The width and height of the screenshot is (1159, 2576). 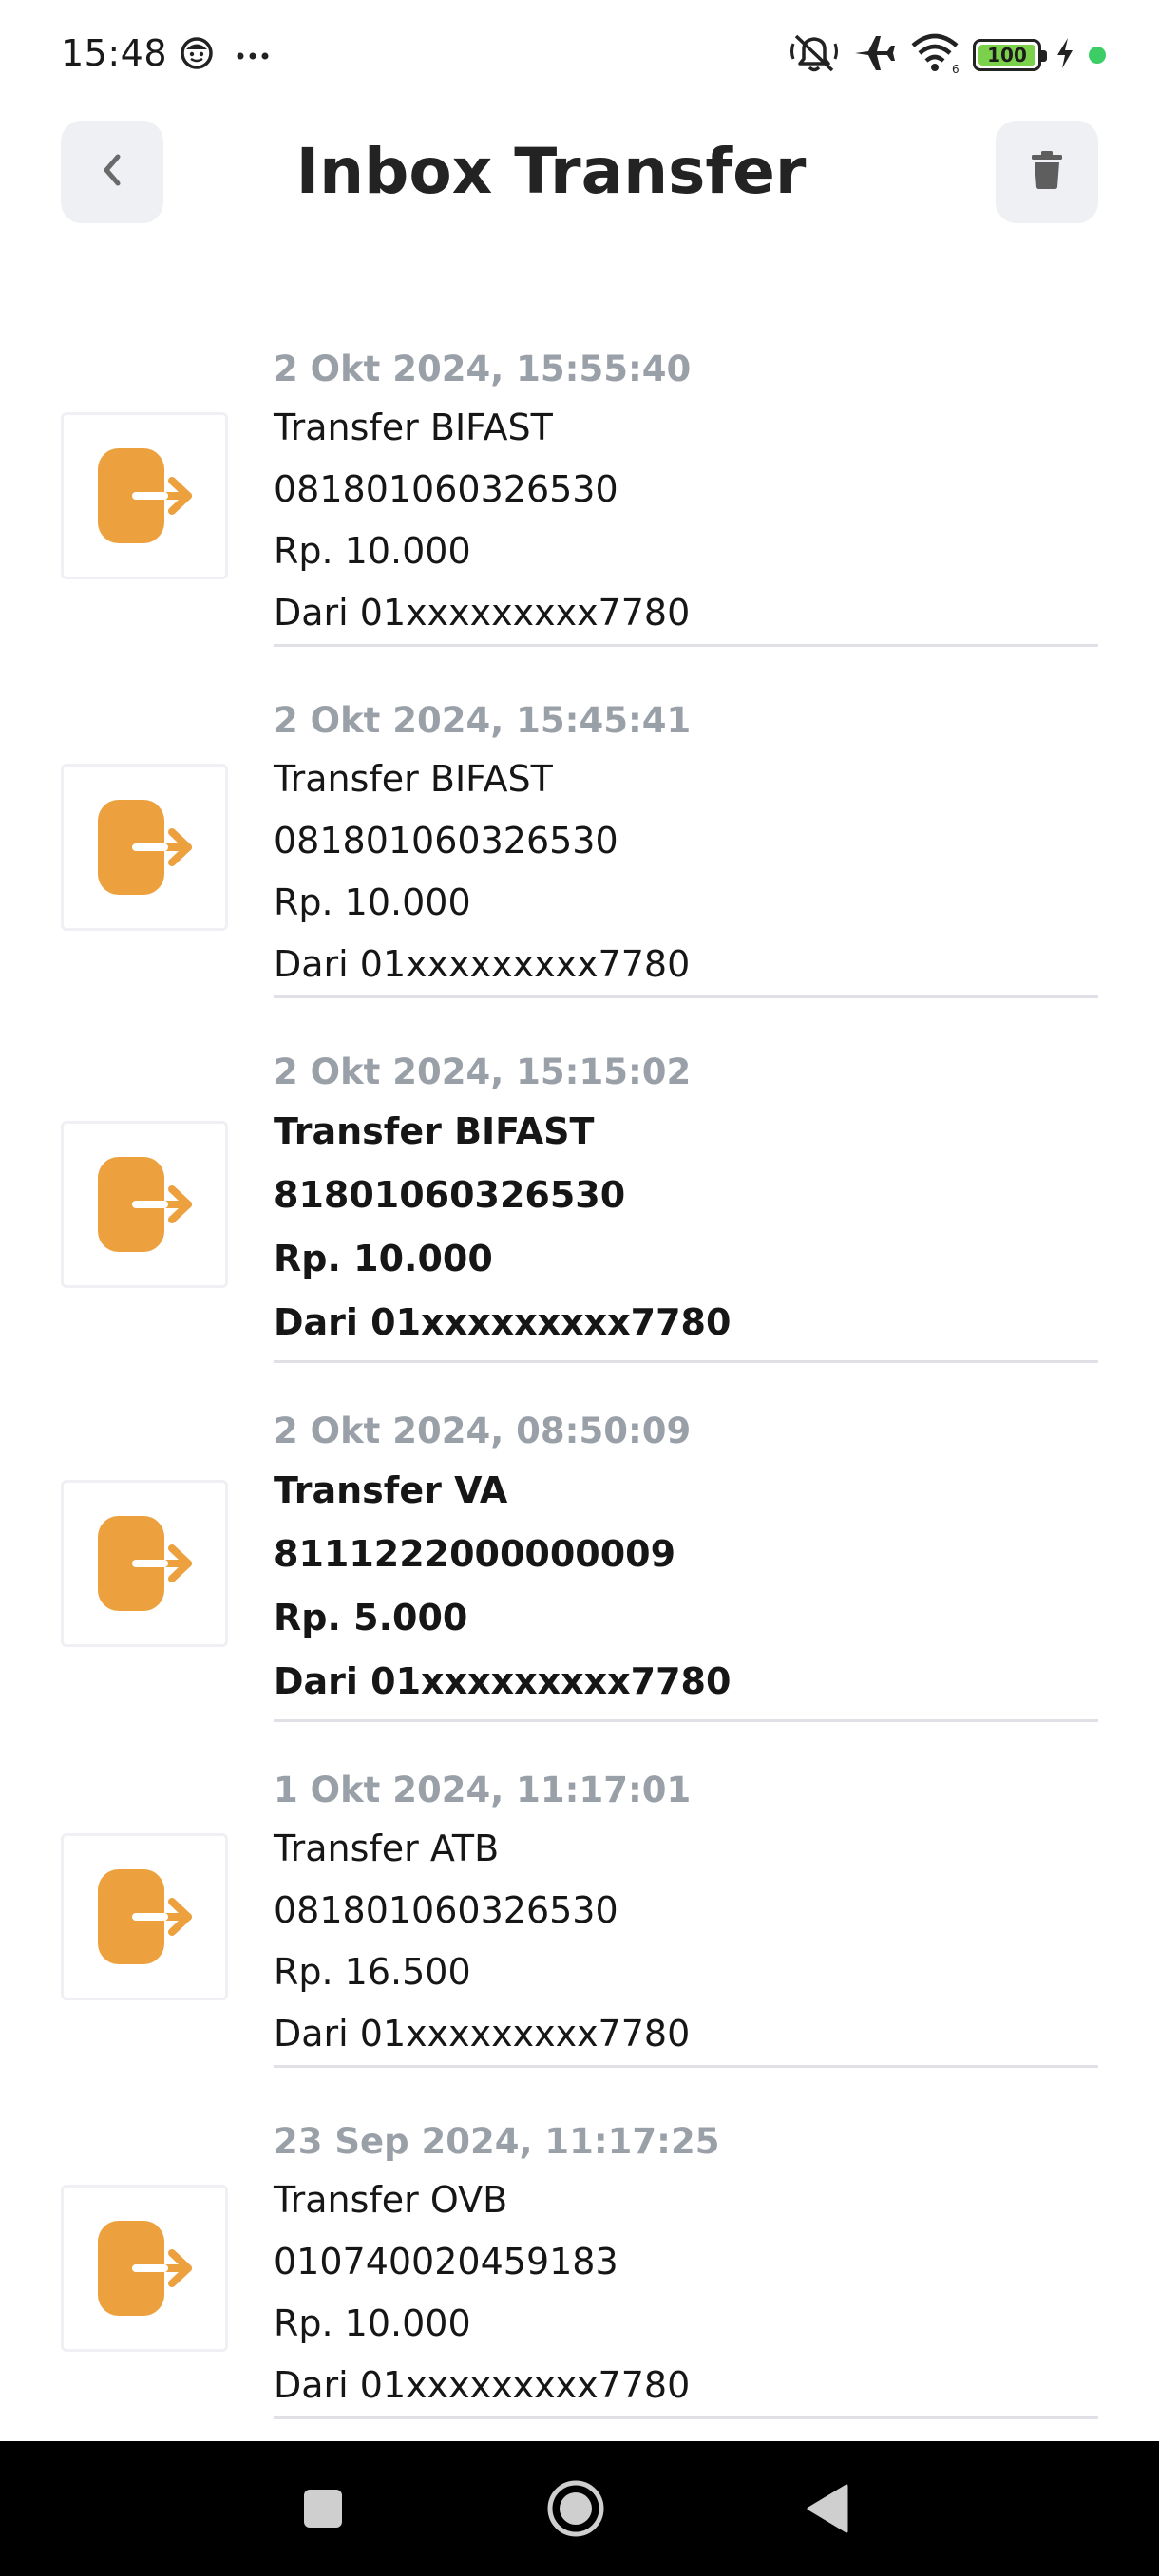 I want to click on home-button, so click(x=575, y=2510).